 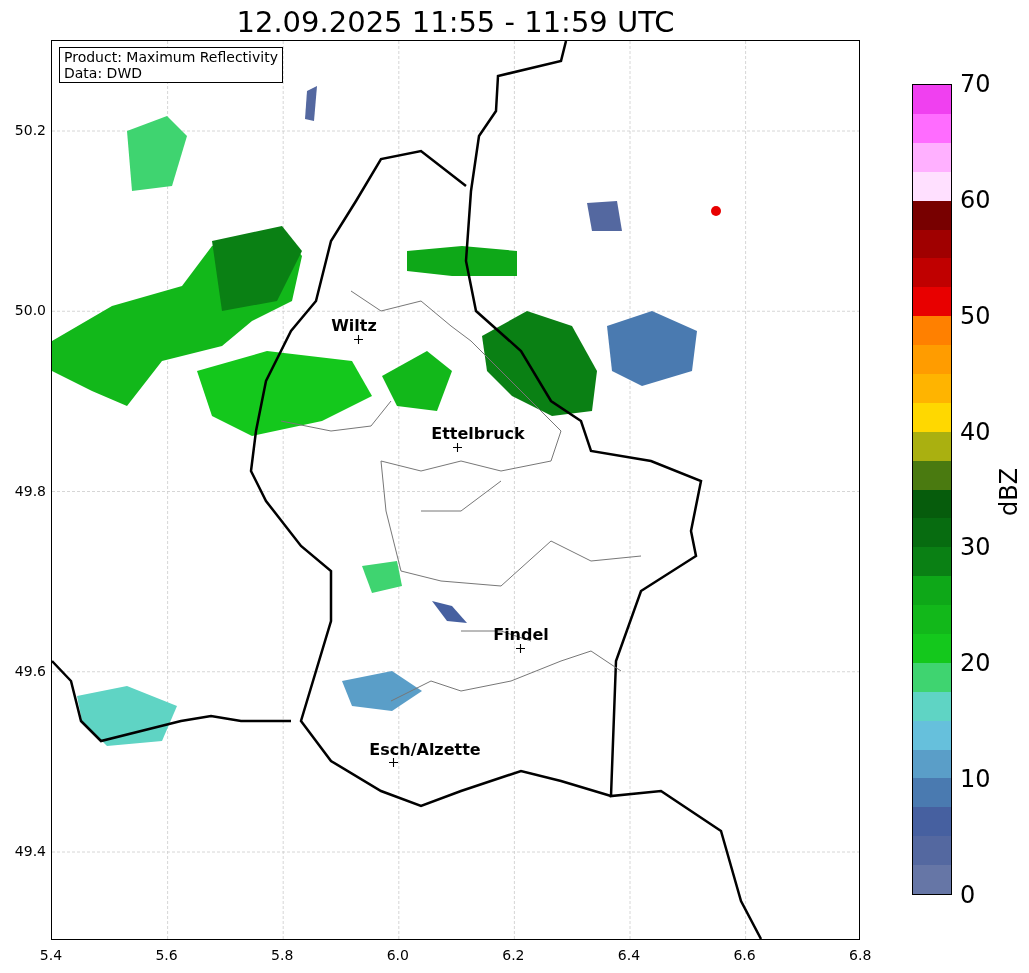 What do you see at coordinates (975, 547) in the screenshot?
I see `colorbar-tick-label: 30` at bounding box center [975, 547].